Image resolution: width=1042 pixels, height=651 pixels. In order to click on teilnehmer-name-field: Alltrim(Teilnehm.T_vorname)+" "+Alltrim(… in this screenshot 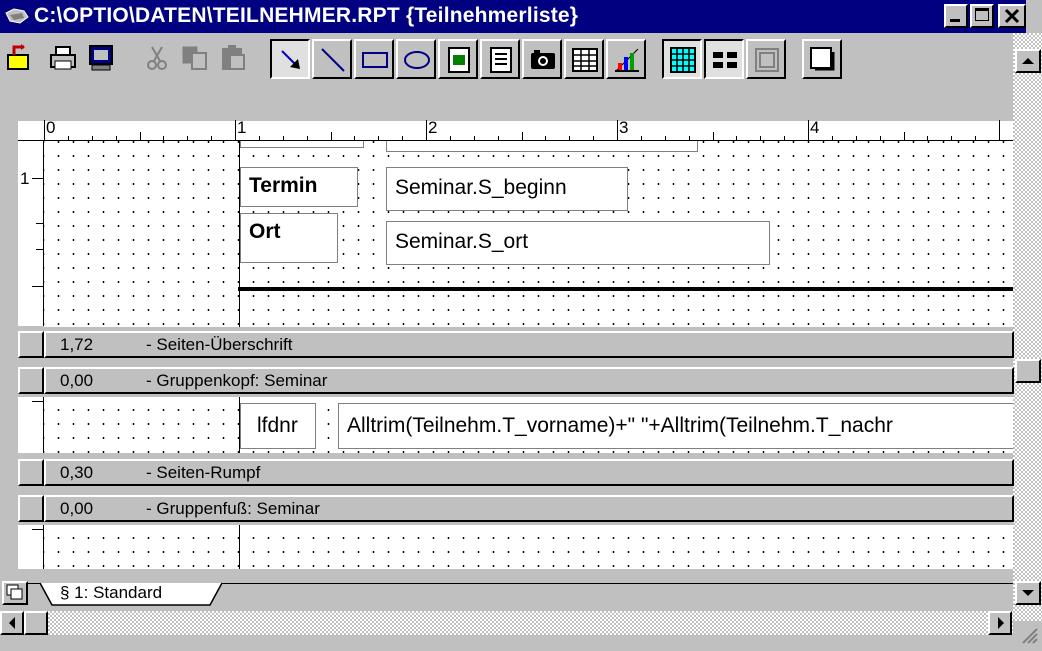, I will do `click(675, 426)`.